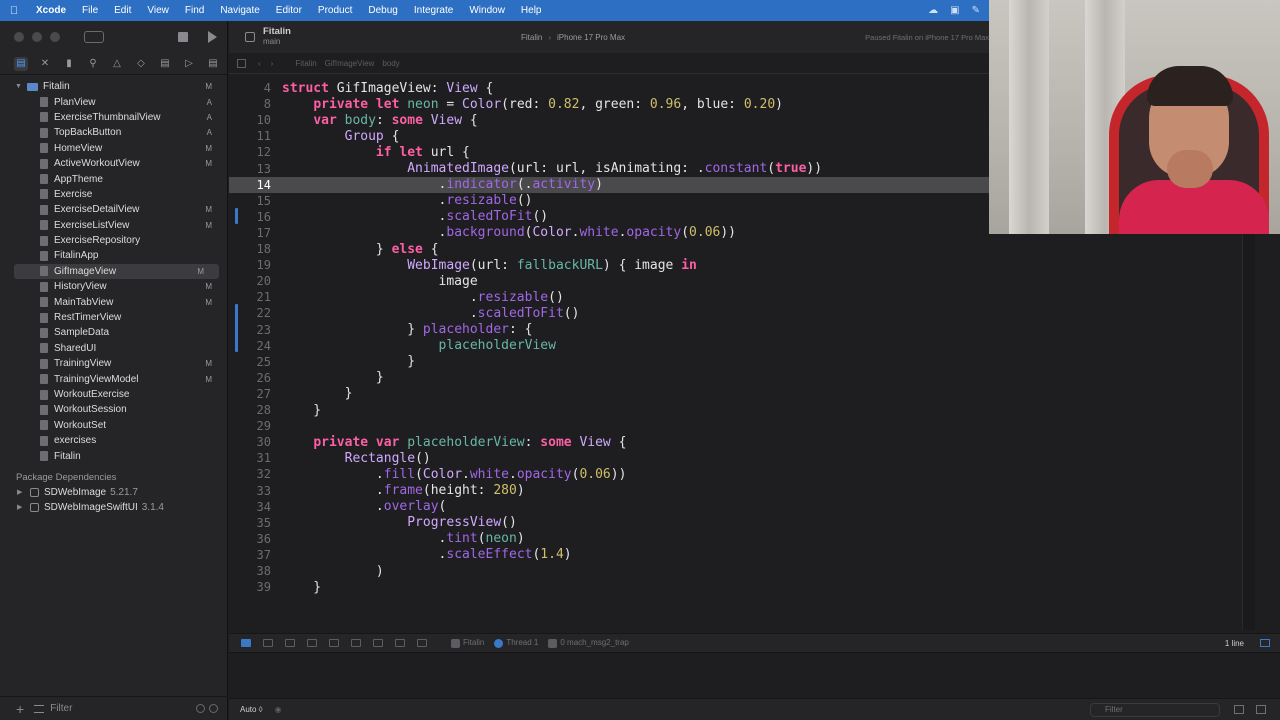  I want to click on menu-view: View, so click(158, 10).